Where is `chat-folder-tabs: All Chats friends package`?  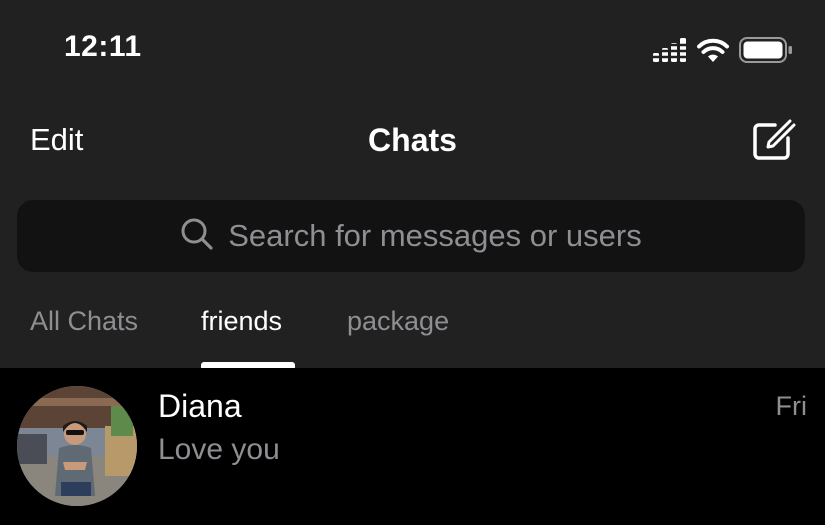
chat-folder-tabs: All Chats friends package is located at coordinates (412, 329).